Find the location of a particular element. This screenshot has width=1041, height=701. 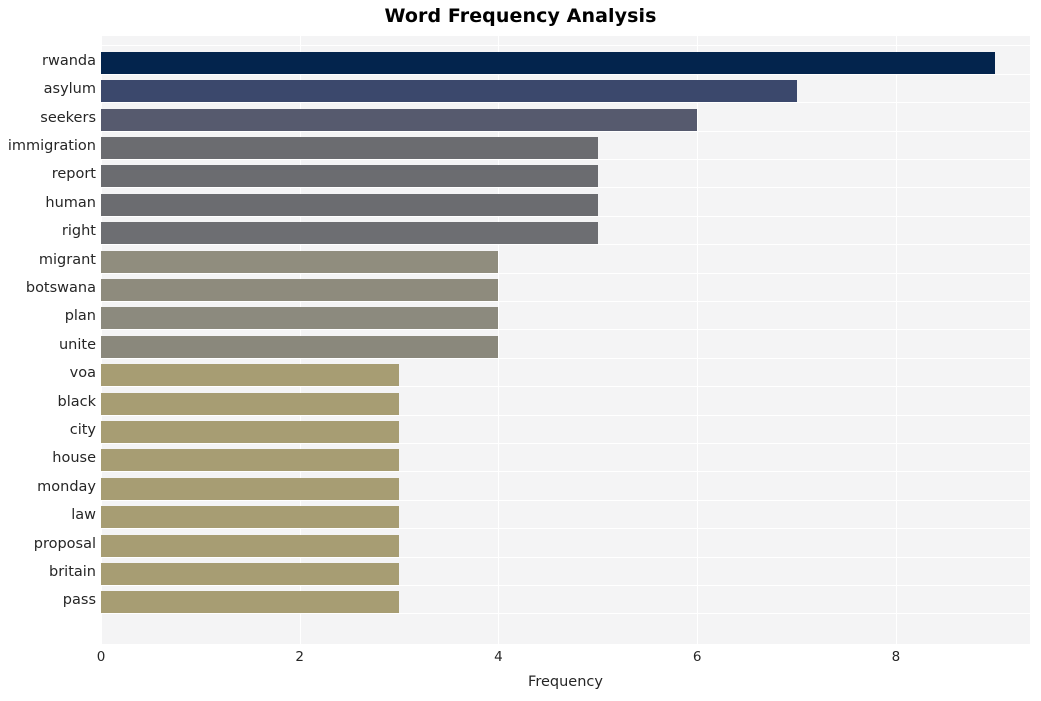

x-tick-label: 0 is located at coordinates (101, 657).